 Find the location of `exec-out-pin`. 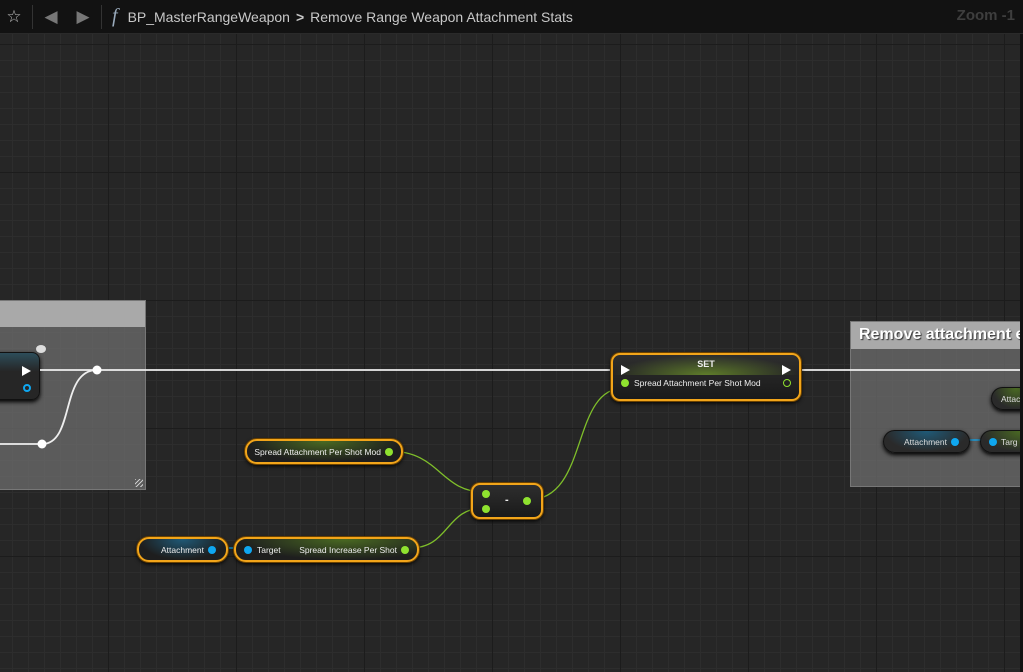

exec-out-pin is located at coordinates (786, 370).